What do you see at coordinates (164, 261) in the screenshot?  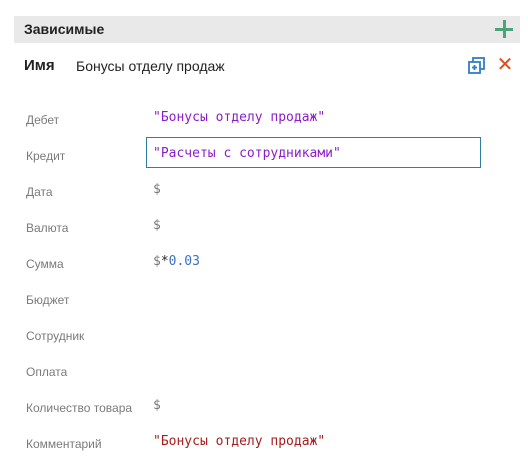 I see `value-operator: *` at bounding box center [164, 261].